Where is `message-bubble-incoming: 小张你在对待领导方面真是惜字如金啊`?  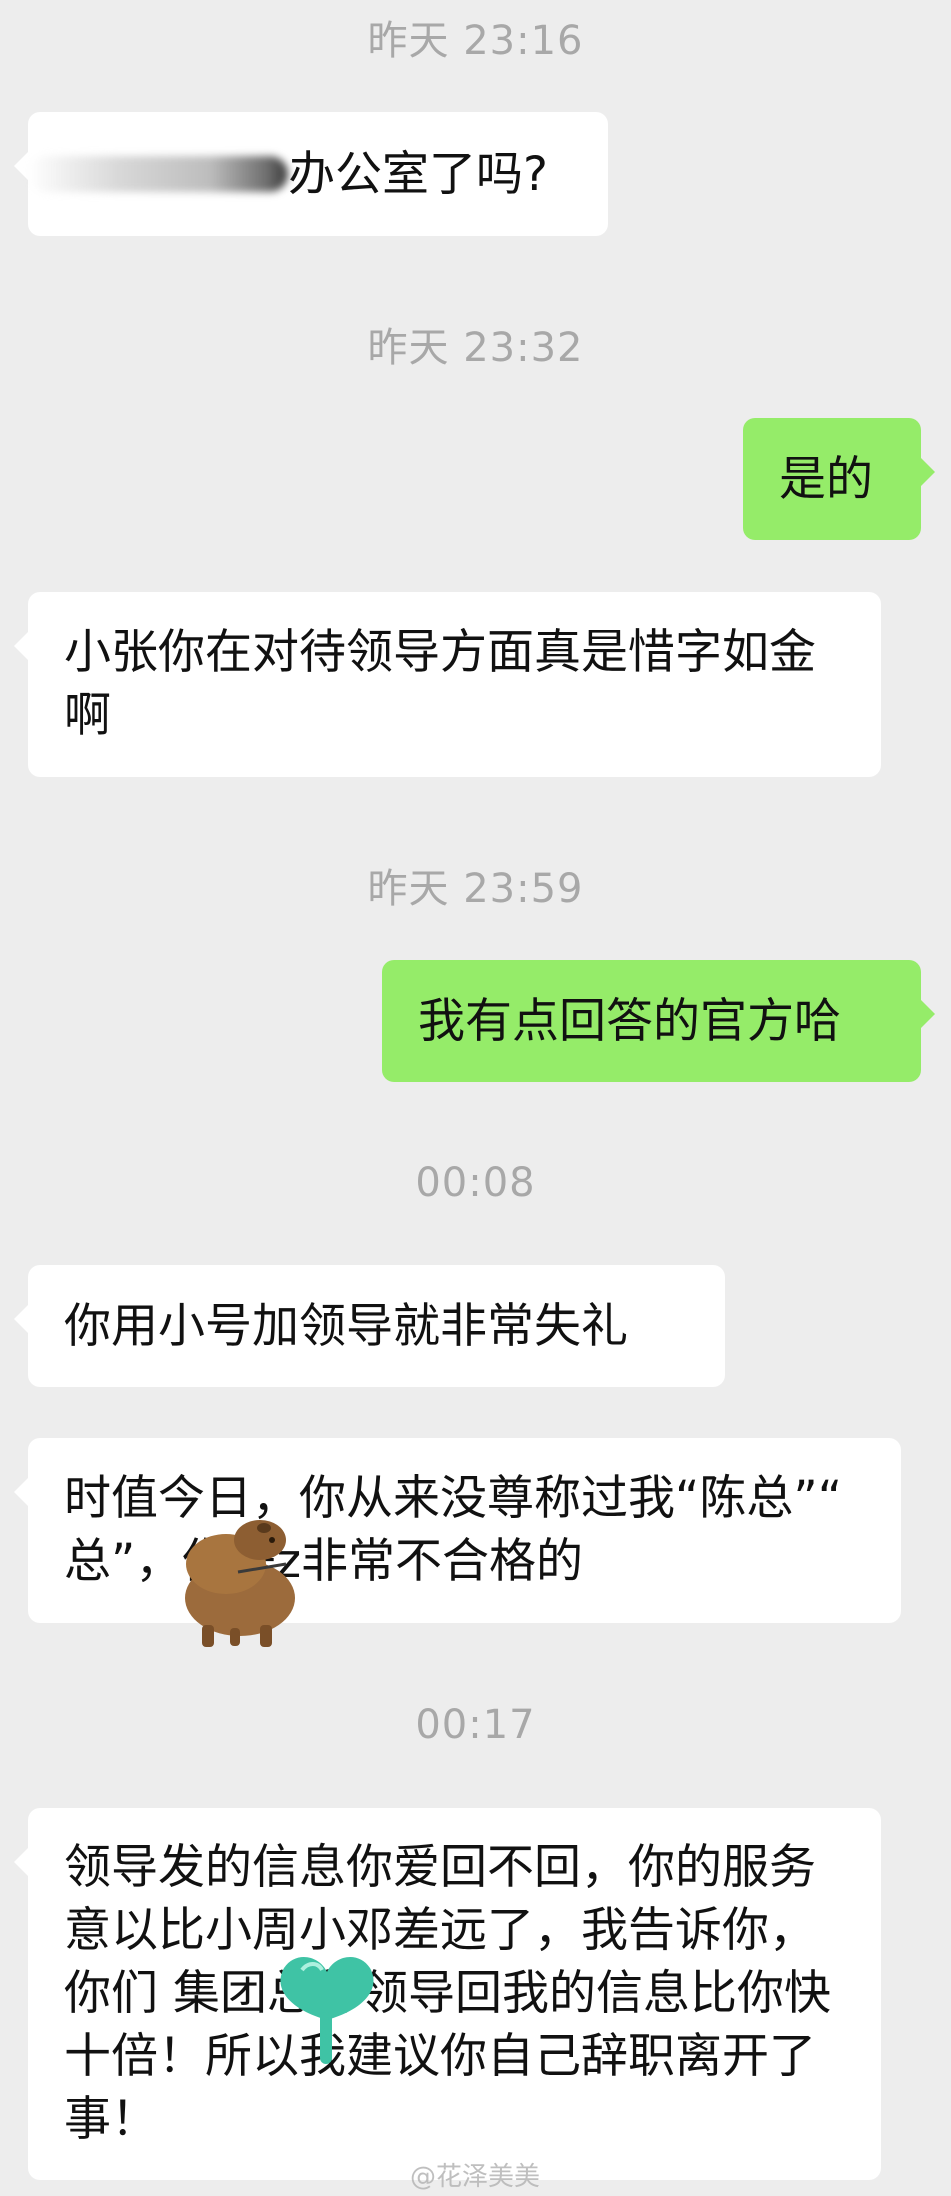
message-bubble-incoming: 小张你在对待领导方面真是惜字如金啊 is located at coordinates (447, 684).